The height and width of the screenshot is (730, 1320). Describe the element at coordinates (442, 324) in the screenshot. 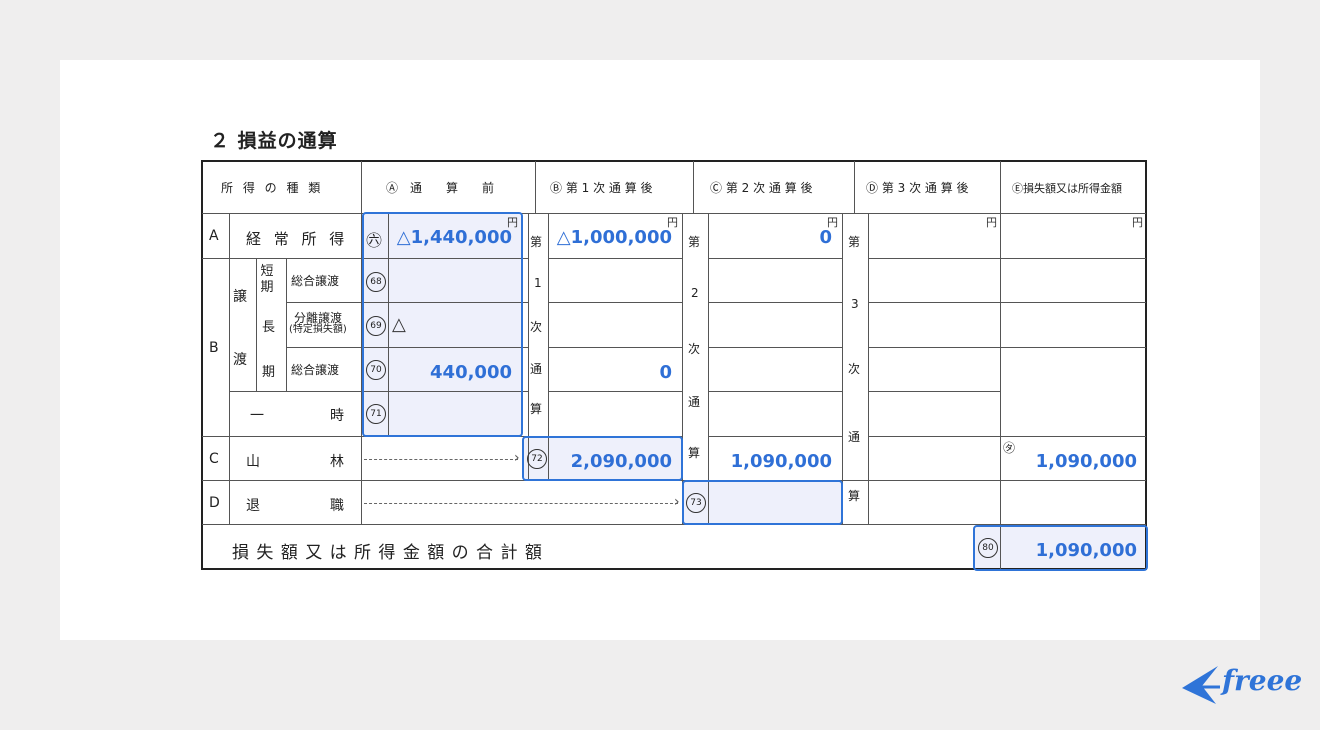

I see `outline-a-column` at that location.